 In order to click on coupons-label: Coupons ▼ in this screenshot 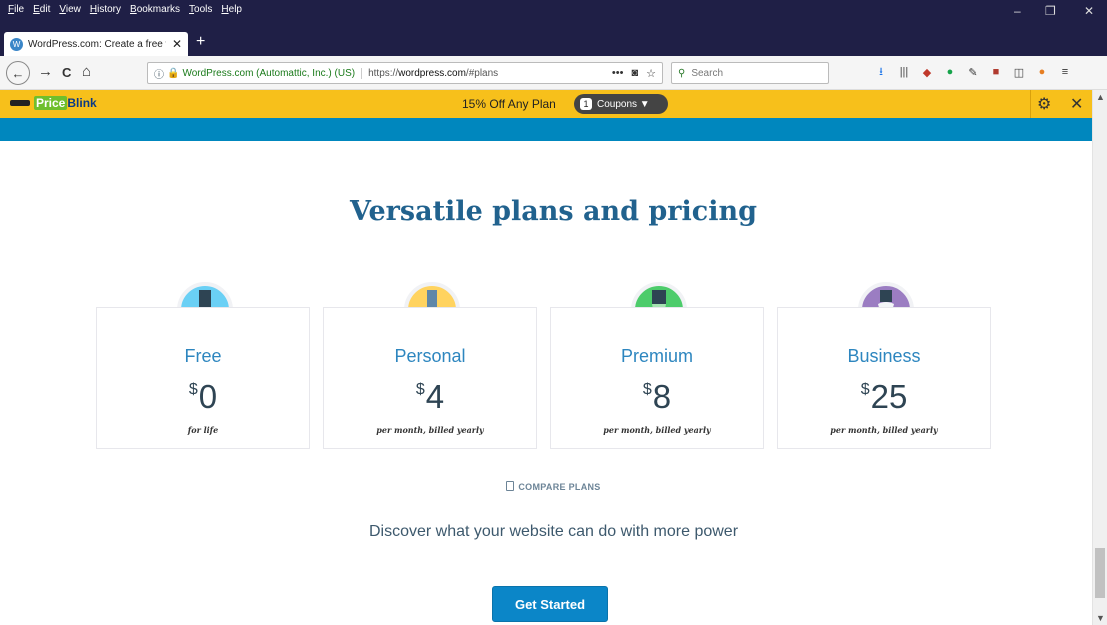, I will do `click(623, 104)`.